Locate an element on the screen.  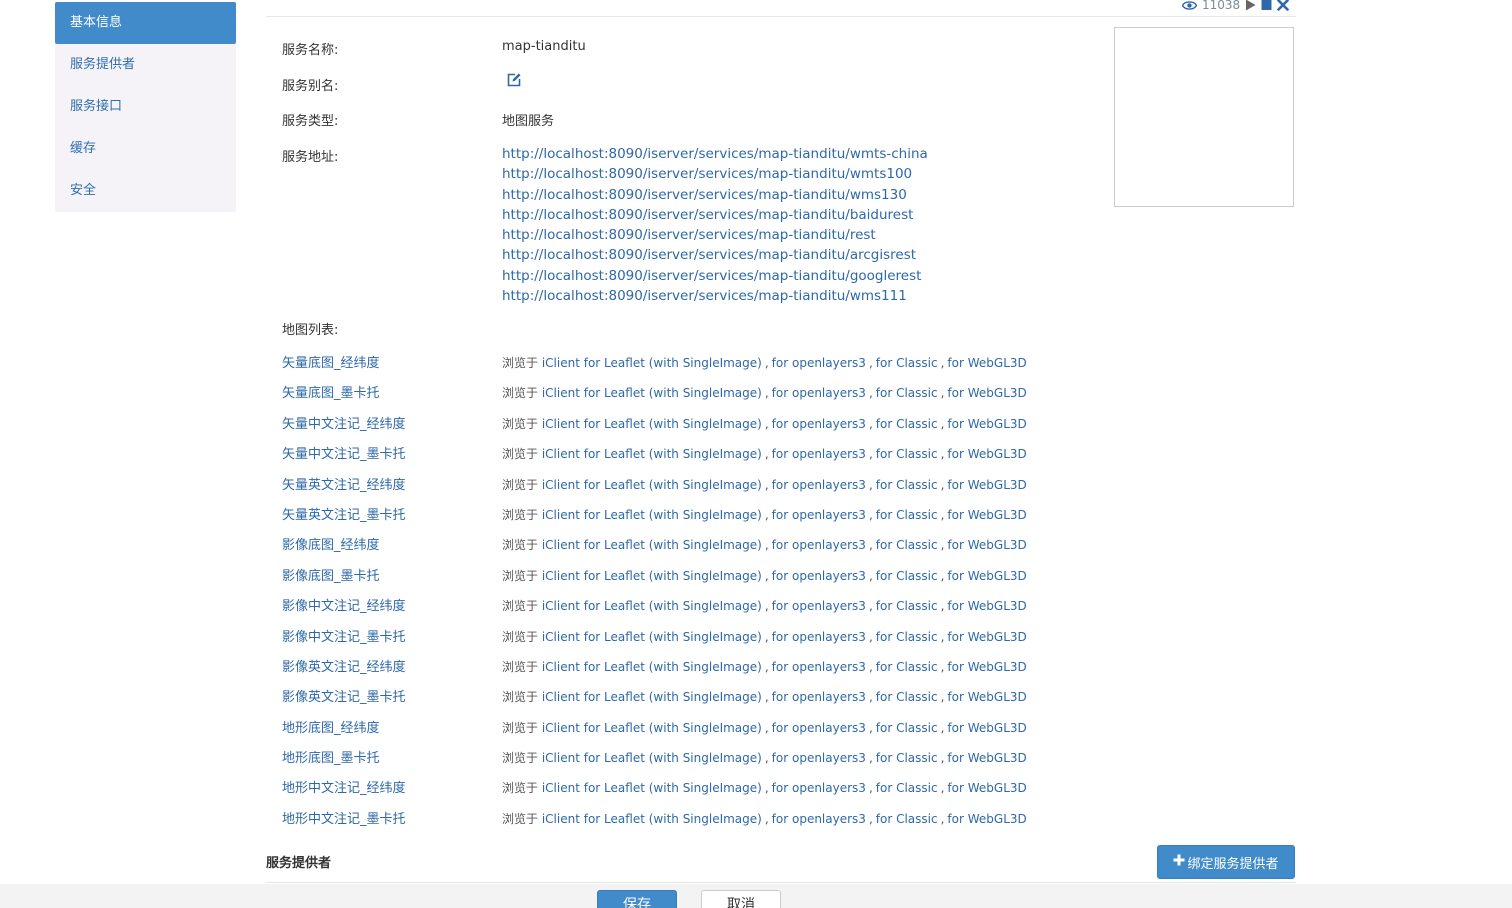
map-name-link: 地形中文注记_墨卡托 is located at coordinates (344, 817).